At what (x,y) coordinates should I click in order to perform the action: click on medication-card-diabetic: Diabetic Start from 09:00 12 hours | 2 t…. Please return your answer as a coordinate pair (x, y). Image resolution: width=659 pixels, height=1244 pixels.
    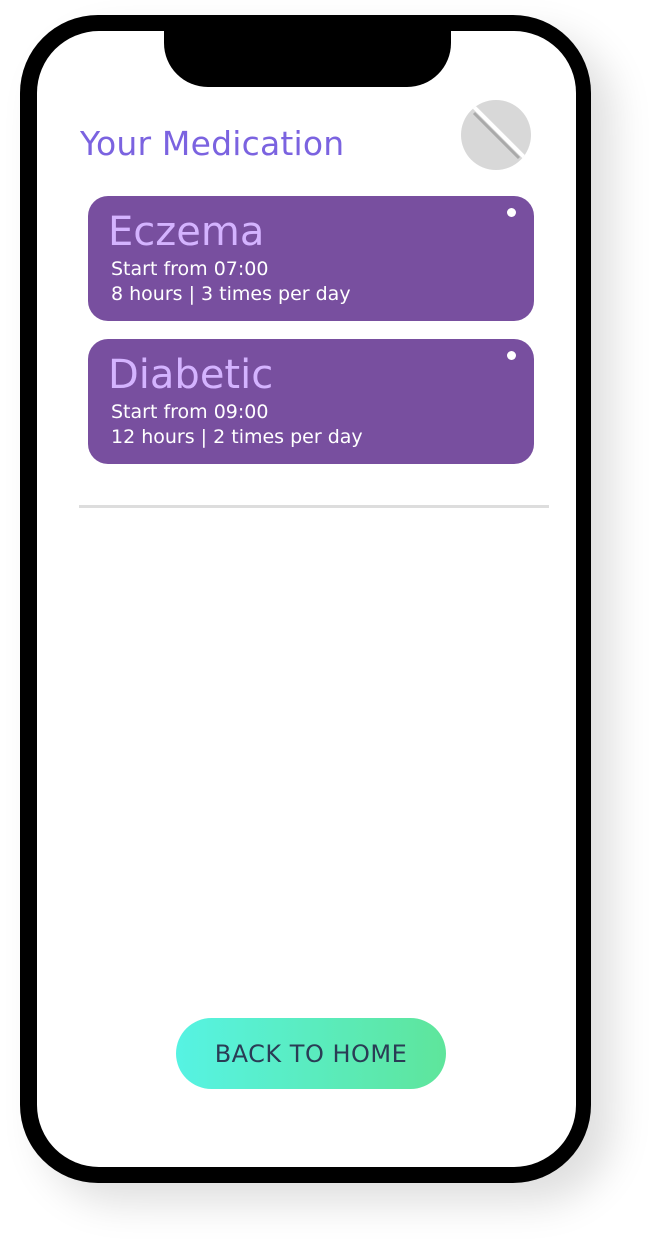
    Looking at the image, I should click on (311, 401).